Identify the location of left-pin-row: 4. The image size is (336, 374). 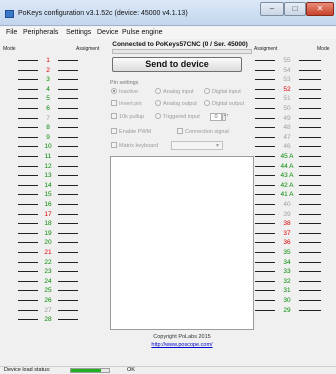
(45, 89).